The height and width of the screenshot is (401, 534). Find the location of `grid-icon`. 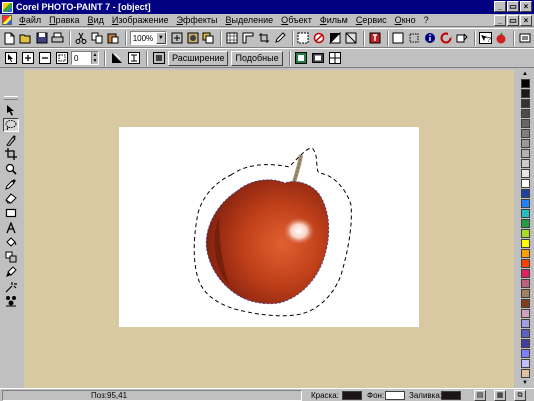

grid-icon is located at coordinates (232, 38).